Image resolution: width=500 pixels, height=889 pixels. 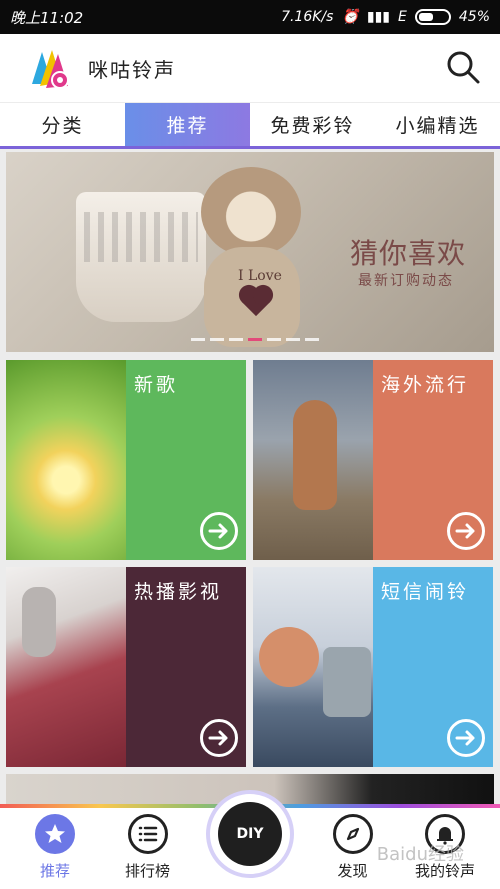 What do you see at coordinates (420, 854) in the screenshot?
I see `watermark: Baidu经验` at bounding box center [420, 854].